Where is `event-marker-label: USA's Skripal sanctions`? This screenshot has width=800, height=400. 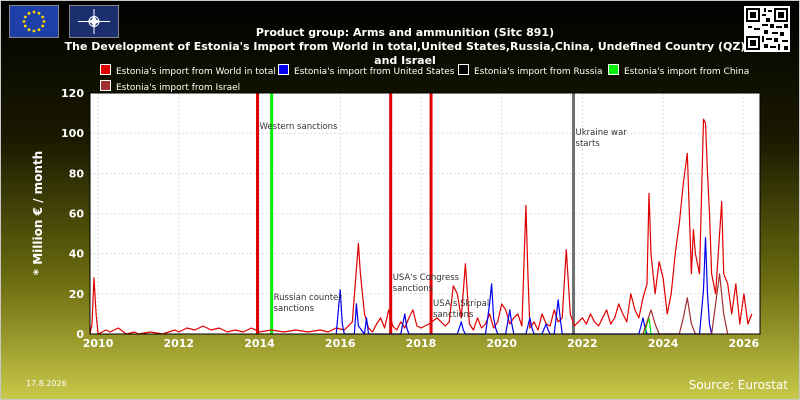 event-marker-label: USA's Skripal sanctions is located at coordinates (461, 309).